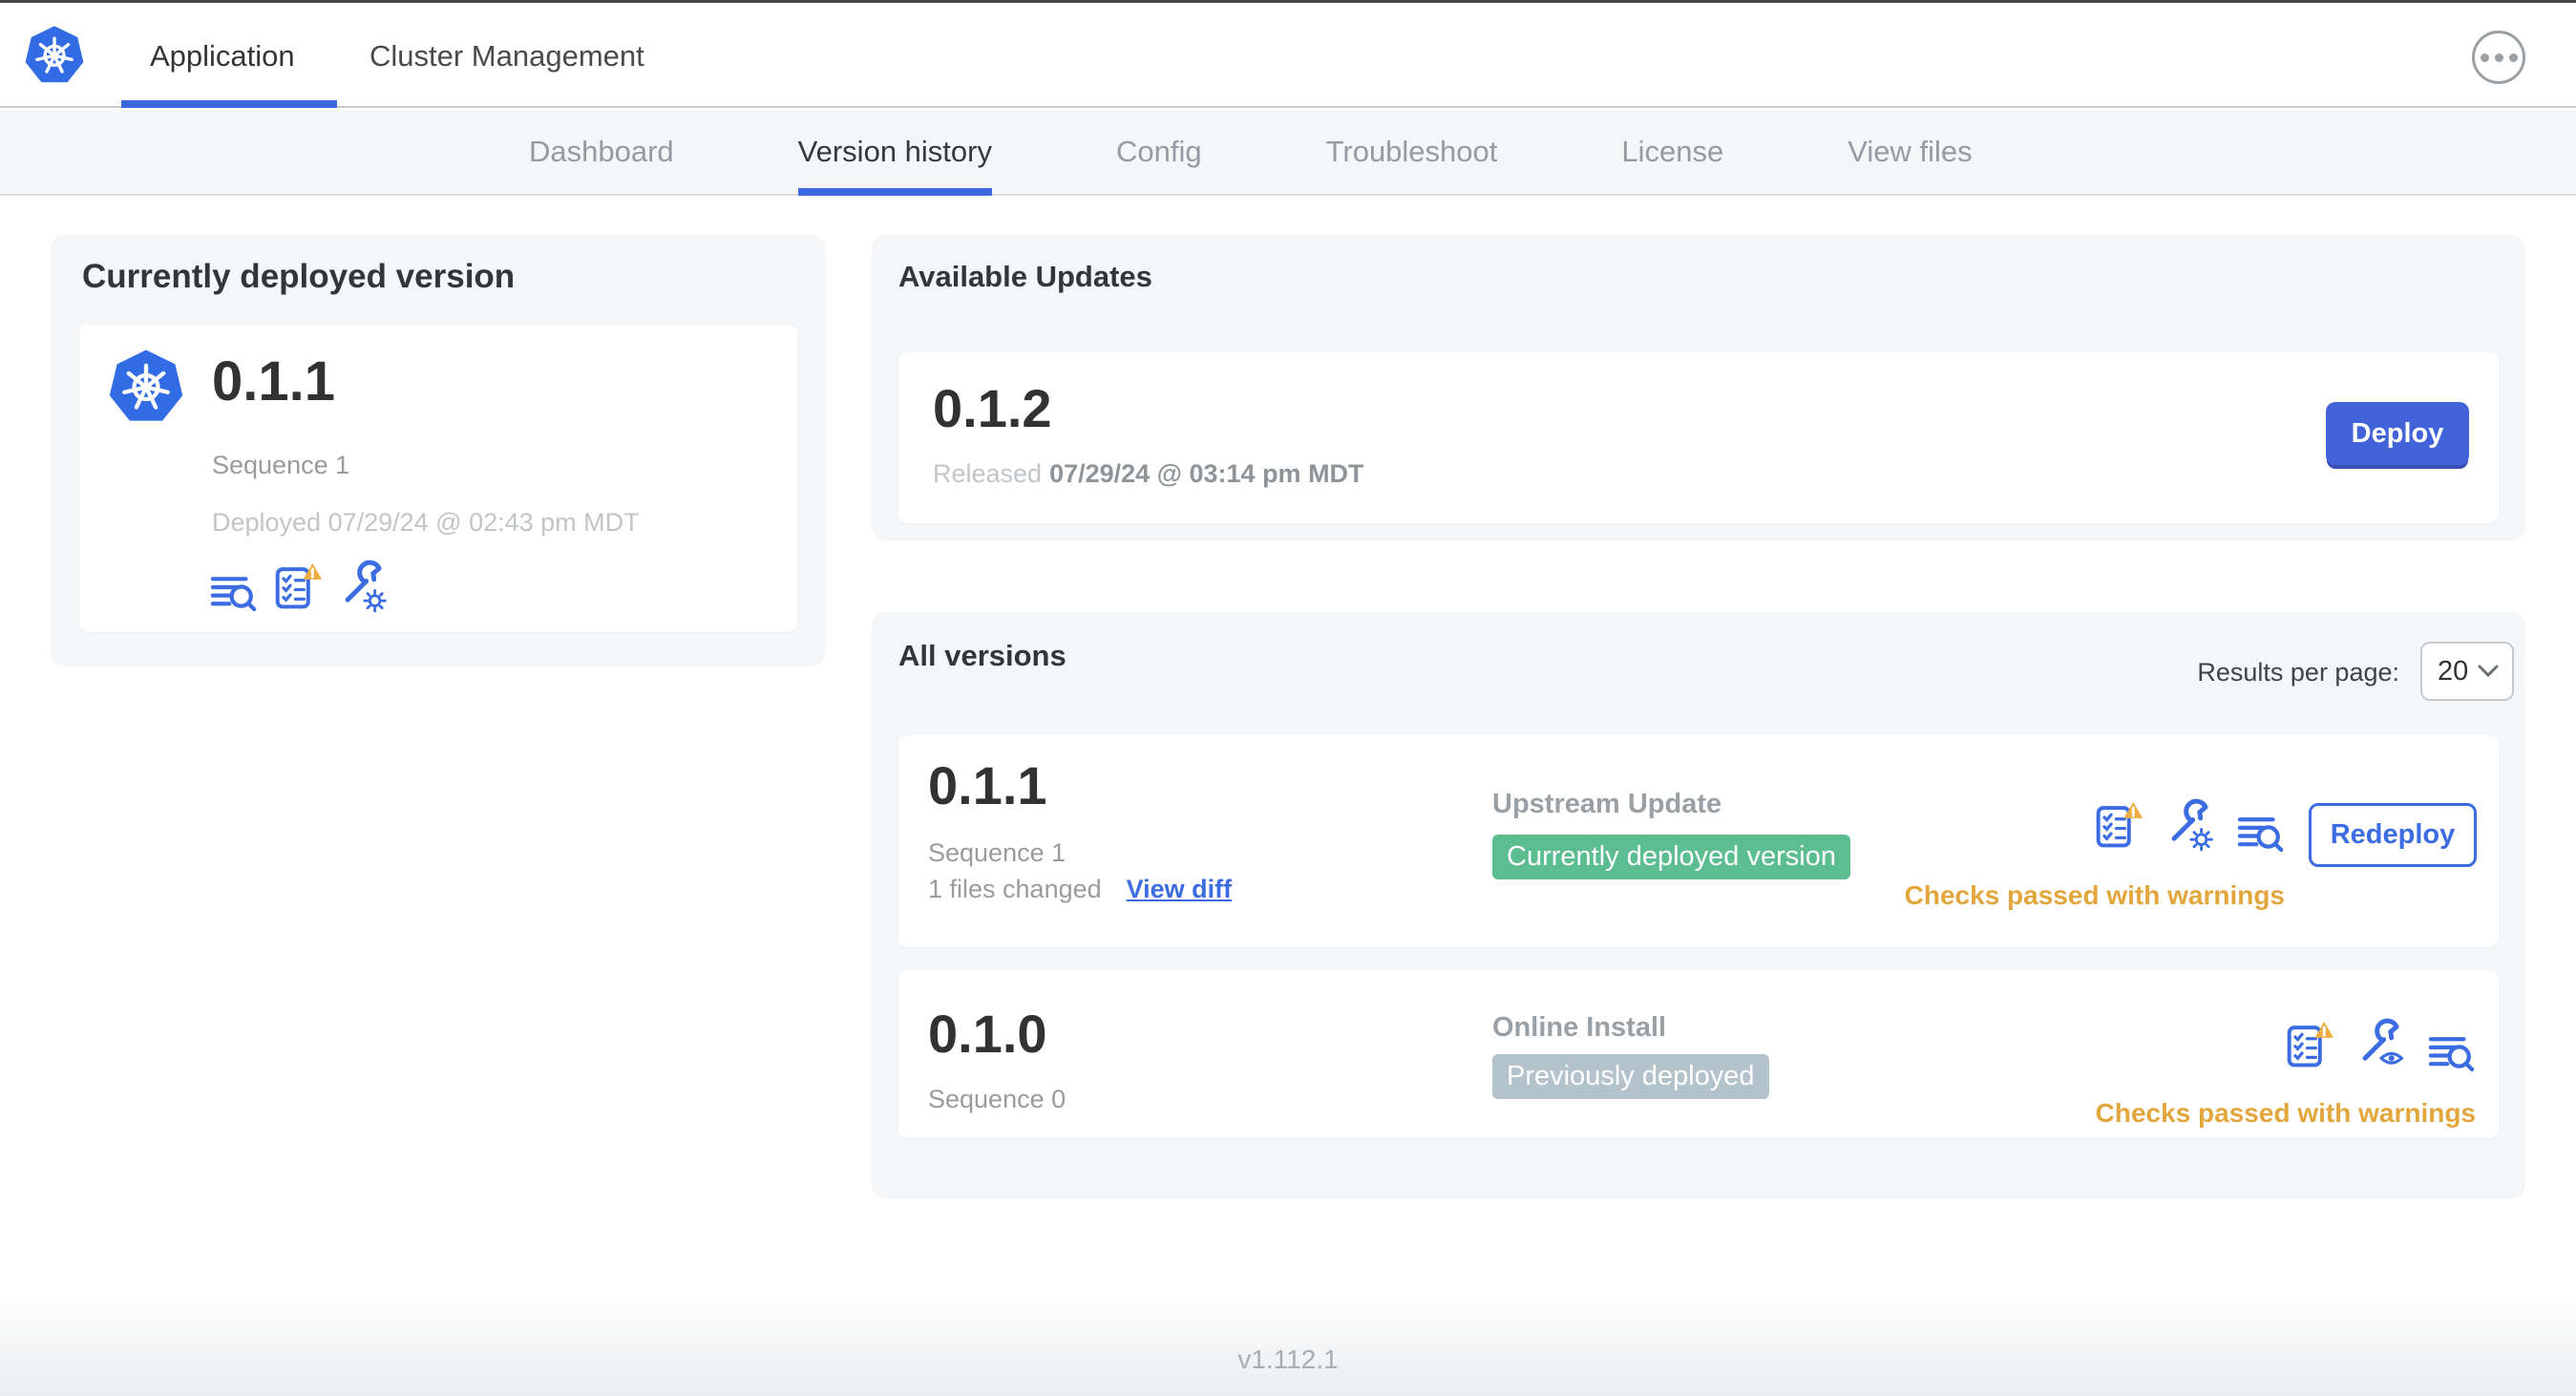 This screenshot has width=2576, height=1396. I want to click on update-version-number: 0.1.2, so click(992, 408).